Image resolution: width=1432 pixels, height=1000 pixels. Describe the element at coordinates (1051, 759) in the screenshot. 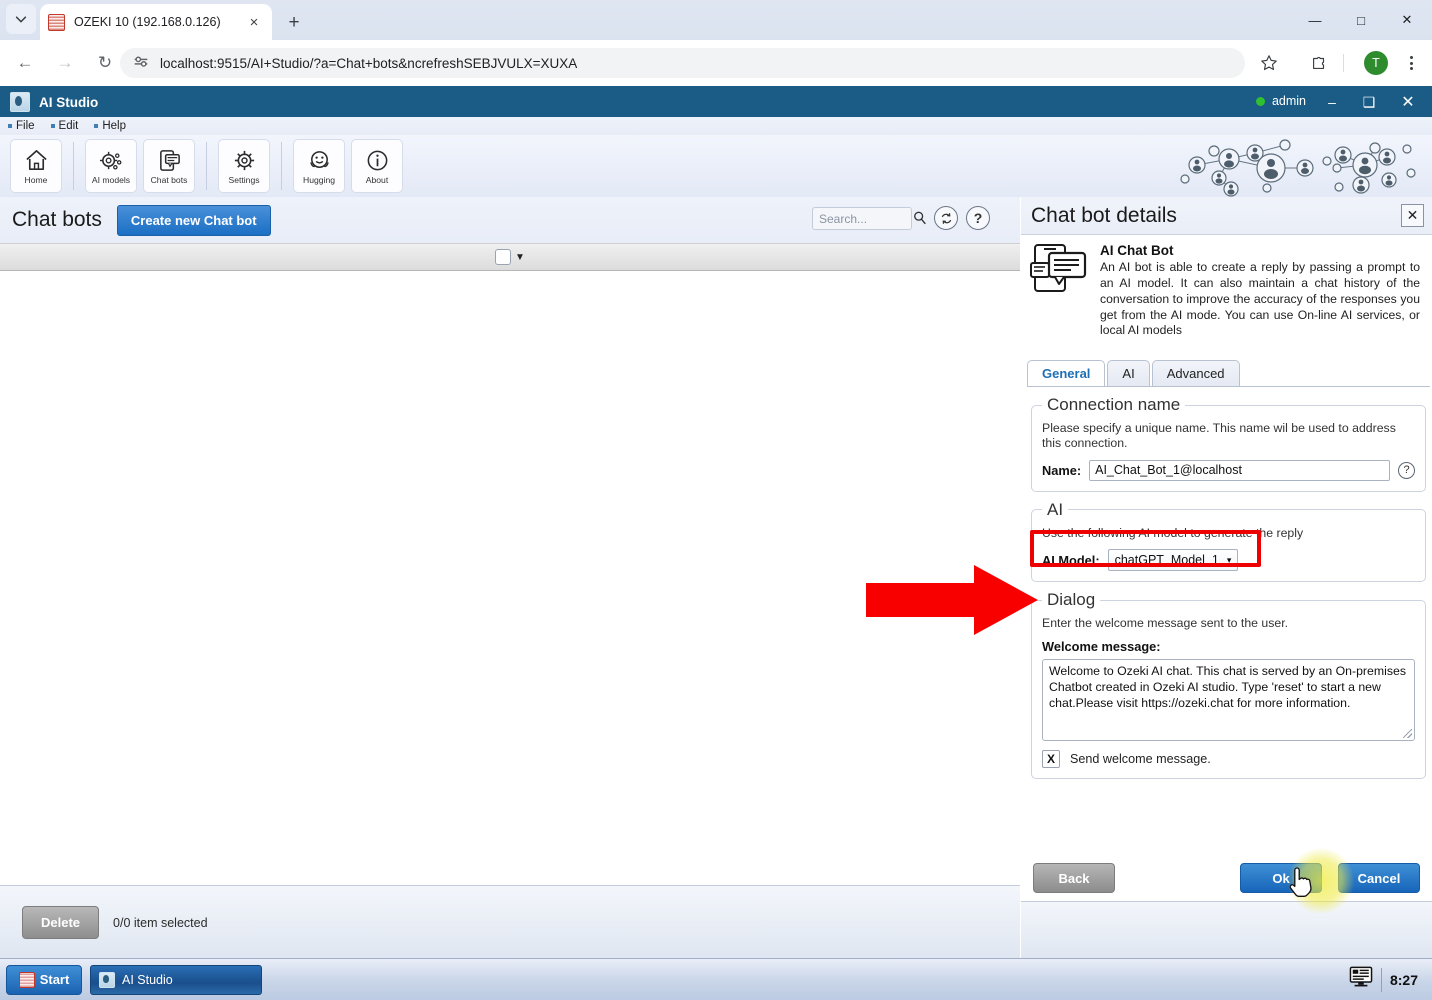

I see `send-welcome-message-checkbox: X` at that location.